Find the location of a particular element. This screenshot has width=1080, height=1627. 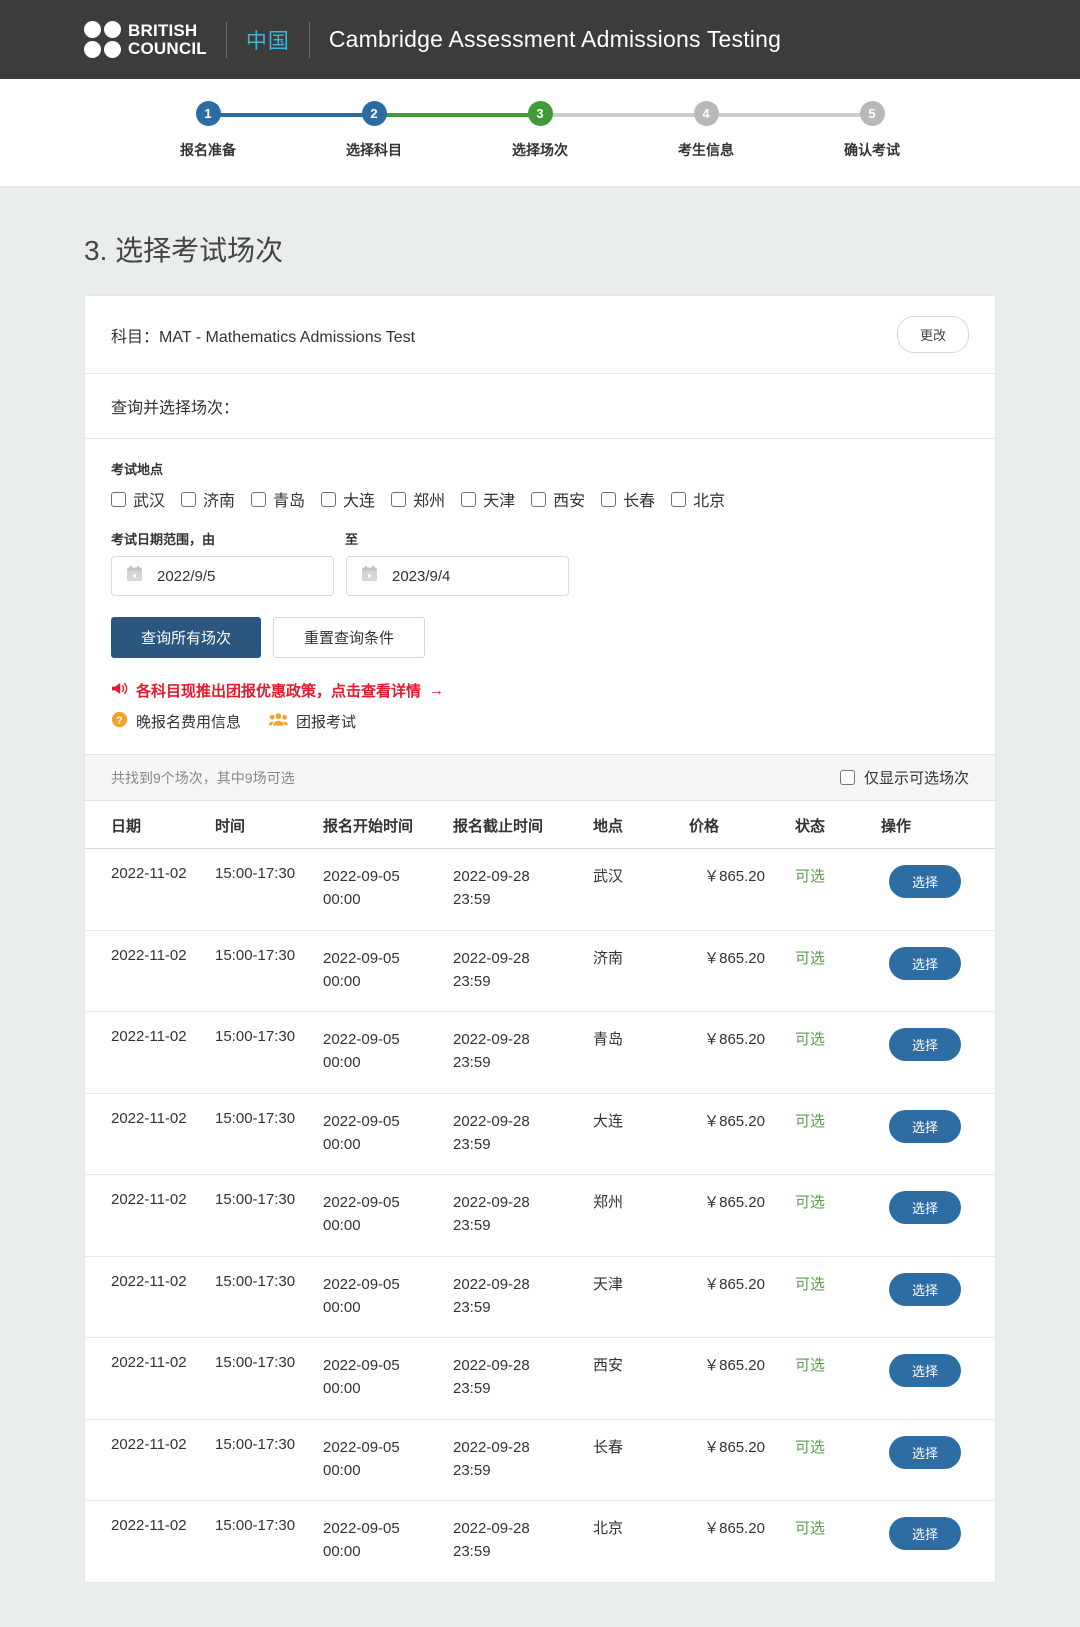

city-option-1: 济南 is located at coordinates (208, 499).